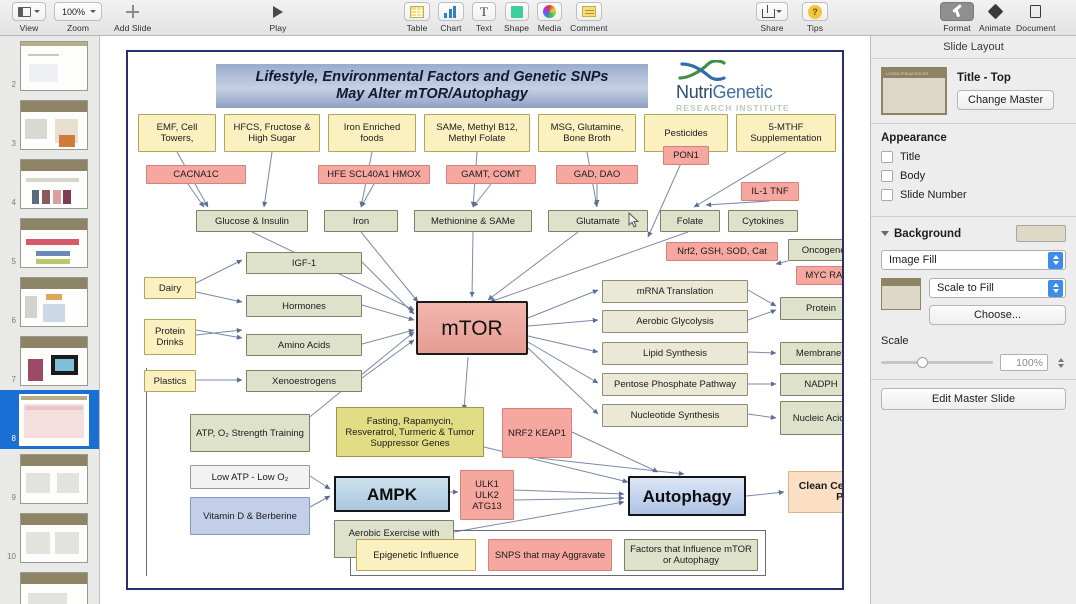 This screenshot has width=1076, height=604. Describe the element at coordinates (973, 157) in the screenshot. I see `checkbox-title: Title` at that location.